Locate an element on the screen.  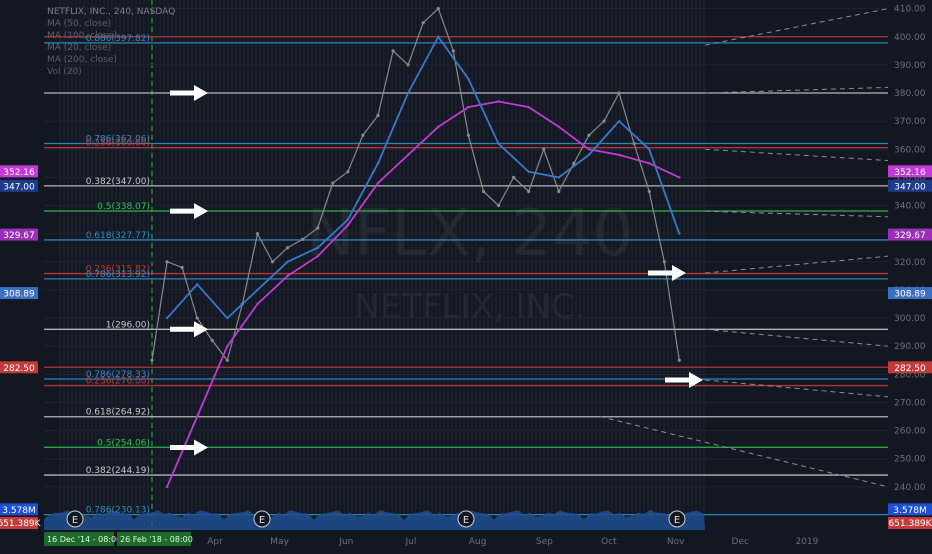
price-badge-label: 3.578M is located at coordinates (910, 511).